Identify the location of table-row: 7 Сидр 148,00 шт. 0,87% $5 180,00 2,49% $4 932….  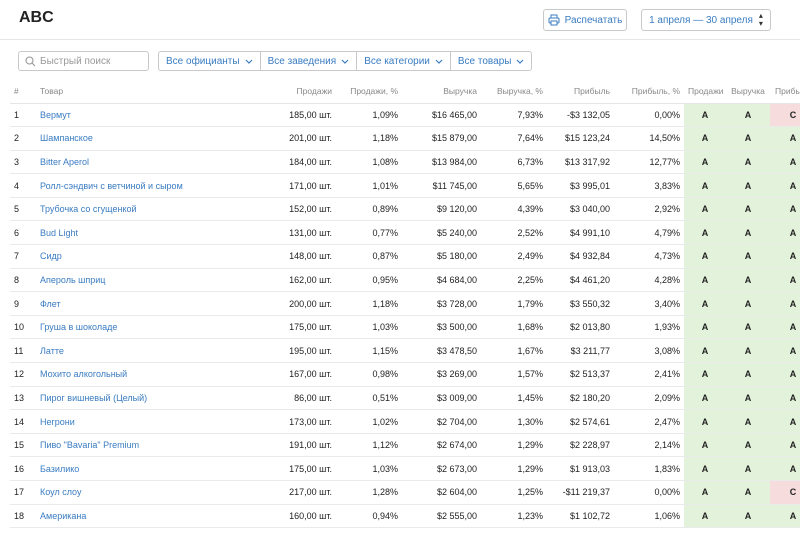
(405, 256).